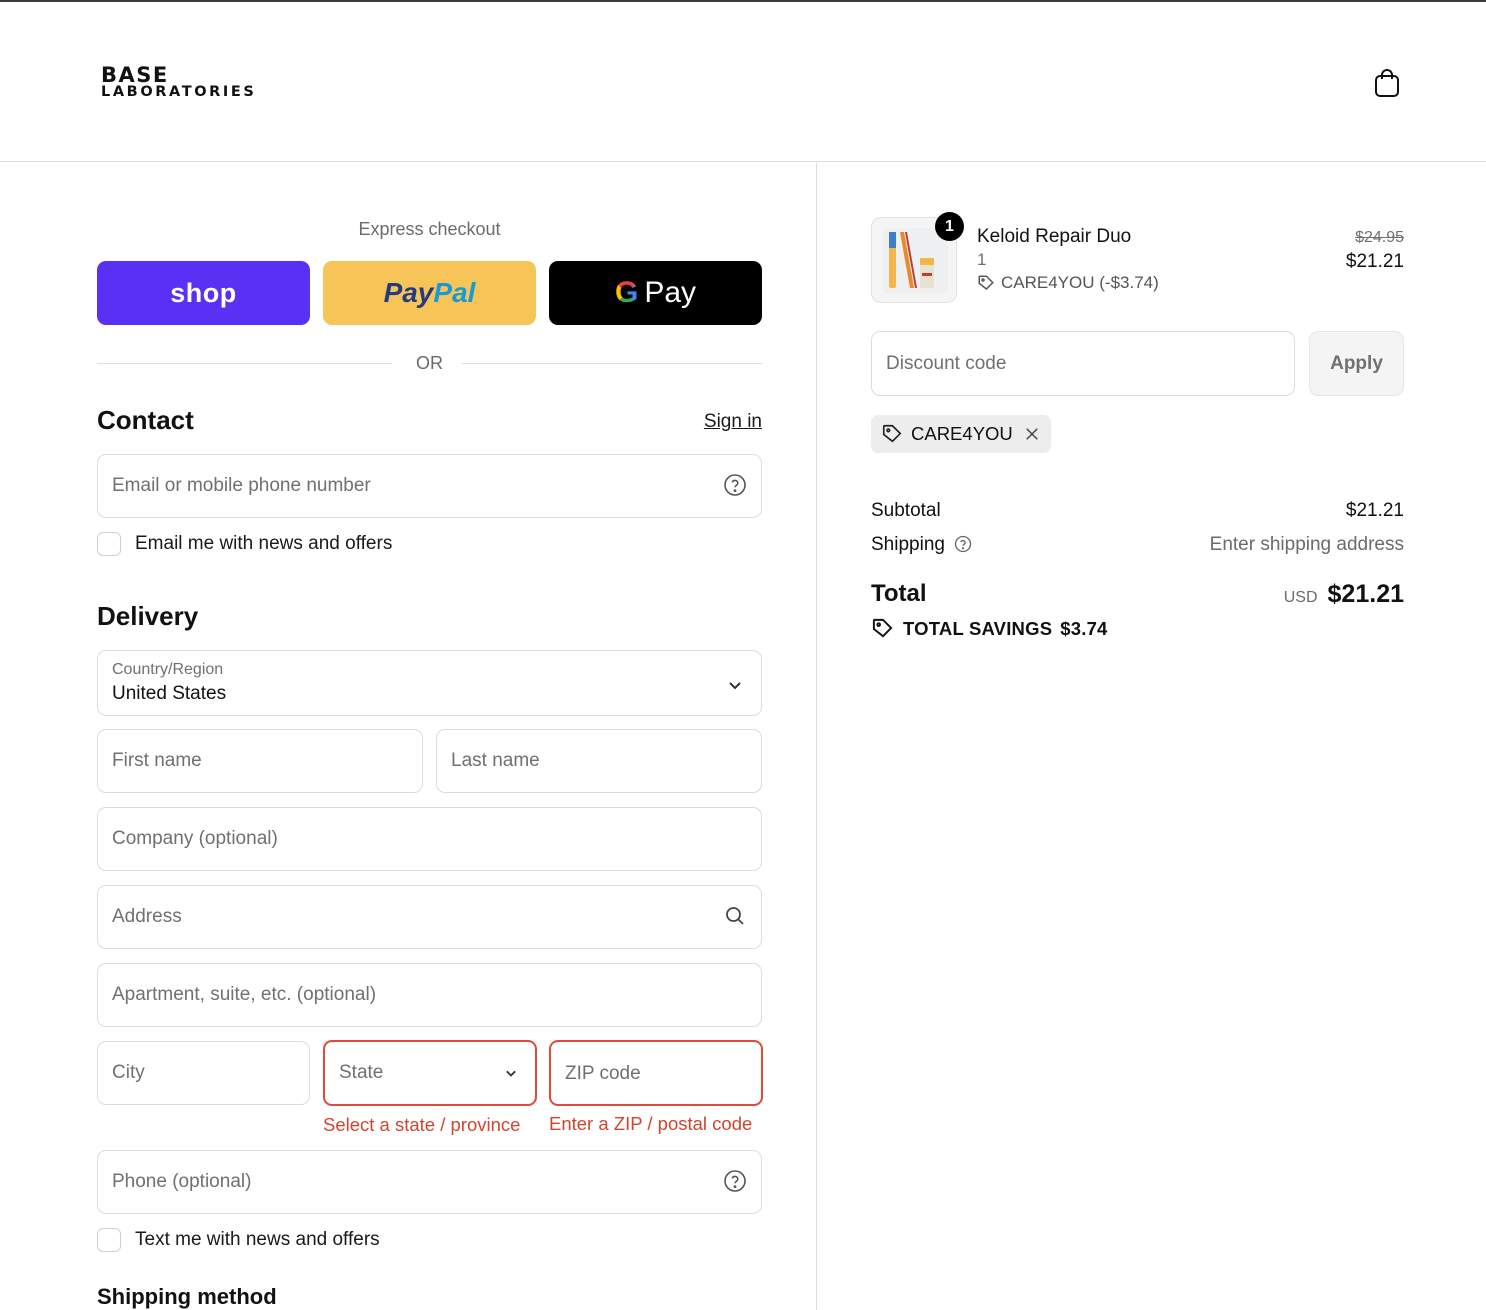 Image resolution: width=1486 pixels, height=1310 pixels. Describe the element at coordinates (1374, 510) in the screenshot. I see `subtotal-value: $21.21` at that location.